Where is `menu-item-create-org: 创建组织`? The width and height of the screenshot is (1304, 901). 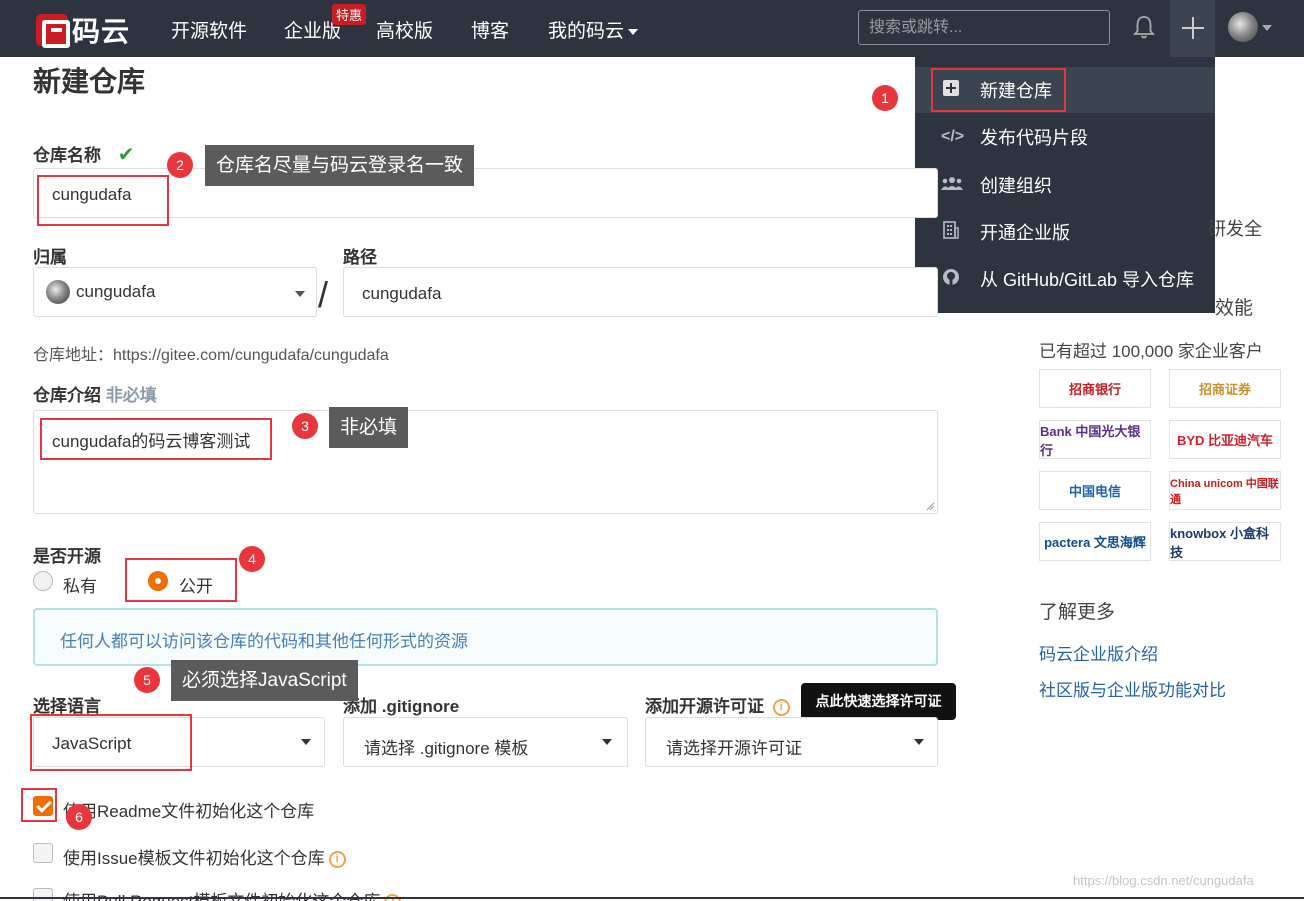 menu-item-create-org: 创建组织 is located at coordinates (1065, 185).